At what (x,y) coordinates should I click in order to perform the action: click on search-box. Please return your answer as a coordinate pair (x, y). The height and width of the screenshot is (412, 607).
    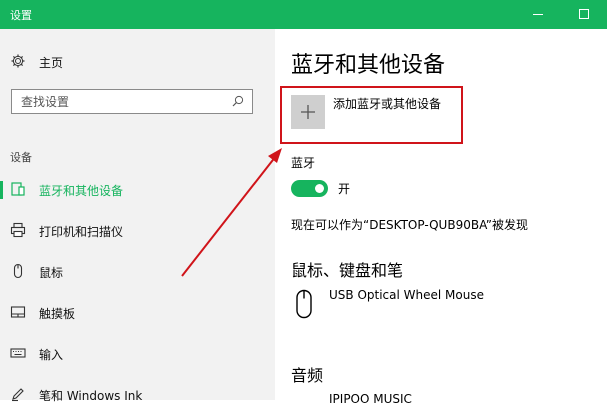
    Looking at the image, I should click on (132, 101).